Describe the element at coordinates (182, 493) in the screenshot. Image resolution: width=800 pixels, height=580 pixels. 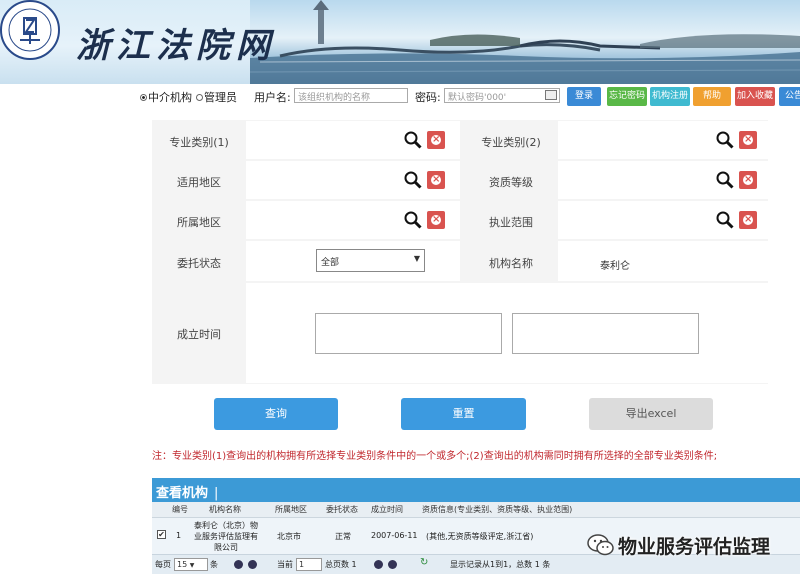
I see `results-title: 查看机构` at that location.